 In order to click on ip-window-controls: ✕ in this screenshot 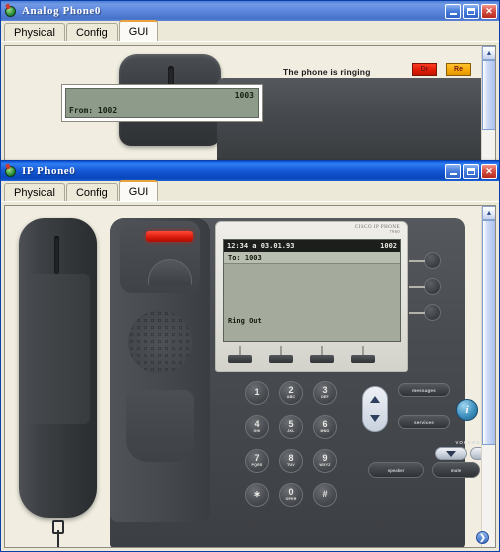, I will do `click(471, 171)`.